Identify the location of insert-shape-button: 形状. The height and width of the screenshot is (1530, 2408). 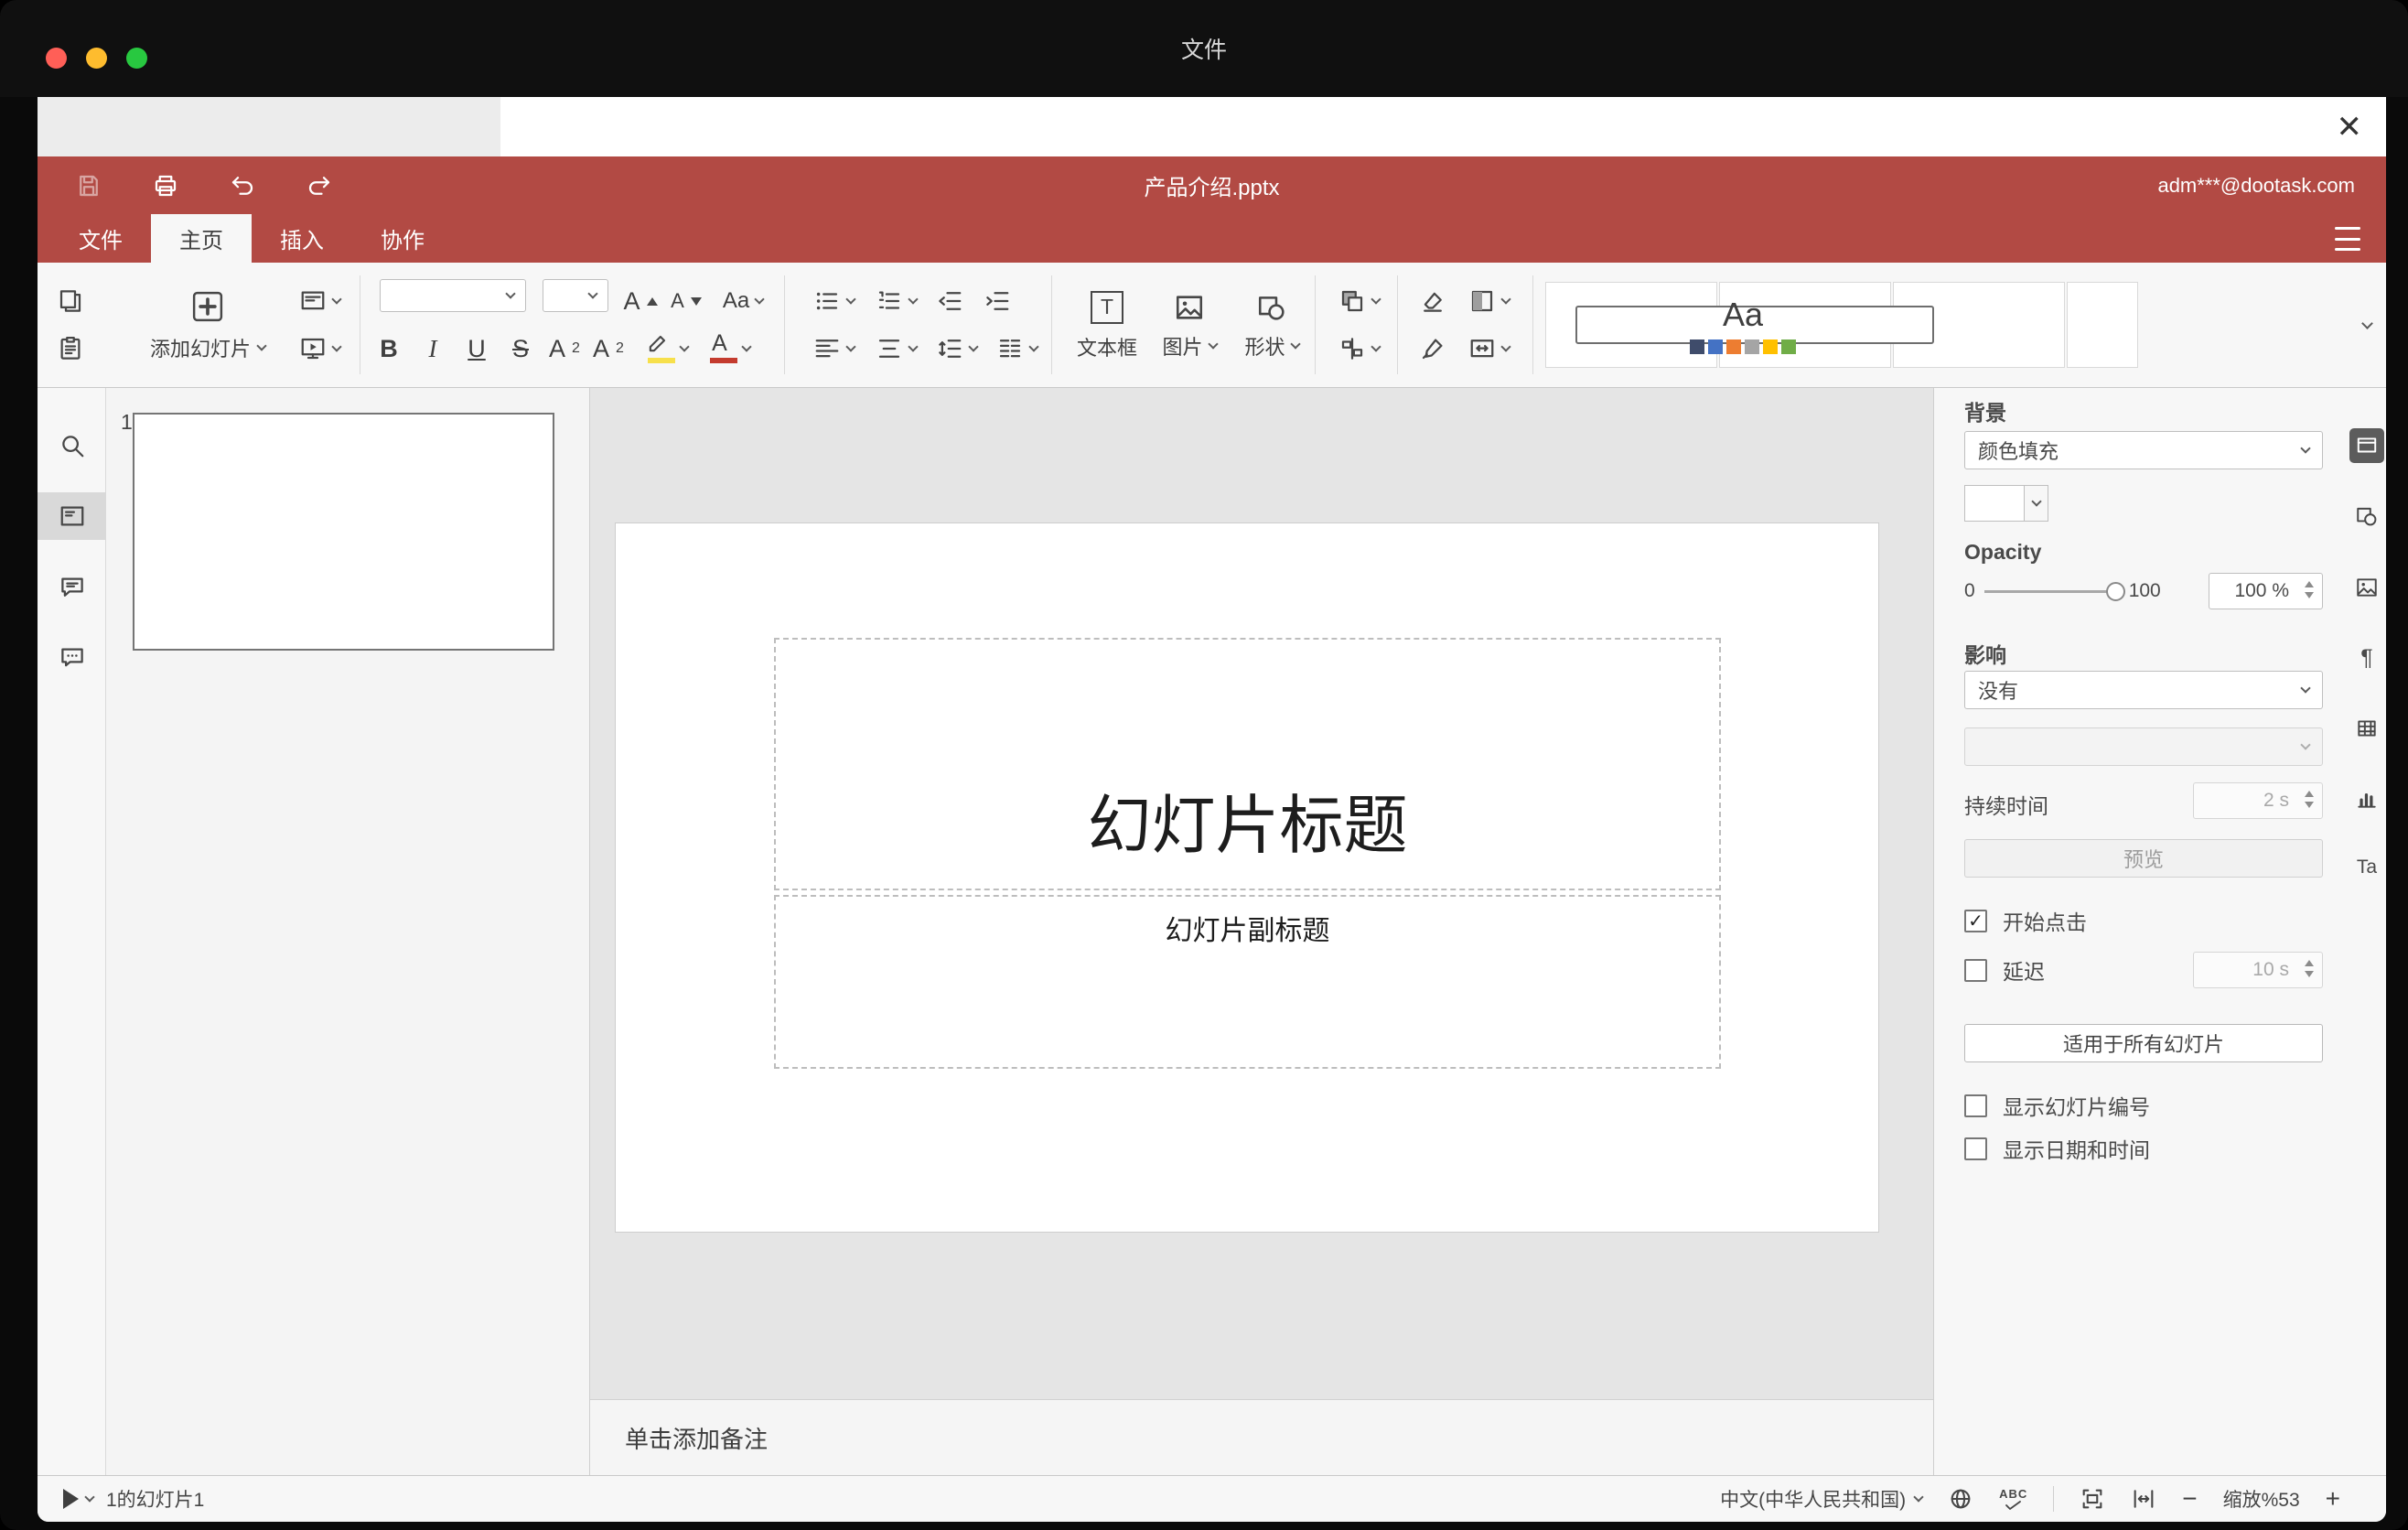
(1271, 325).